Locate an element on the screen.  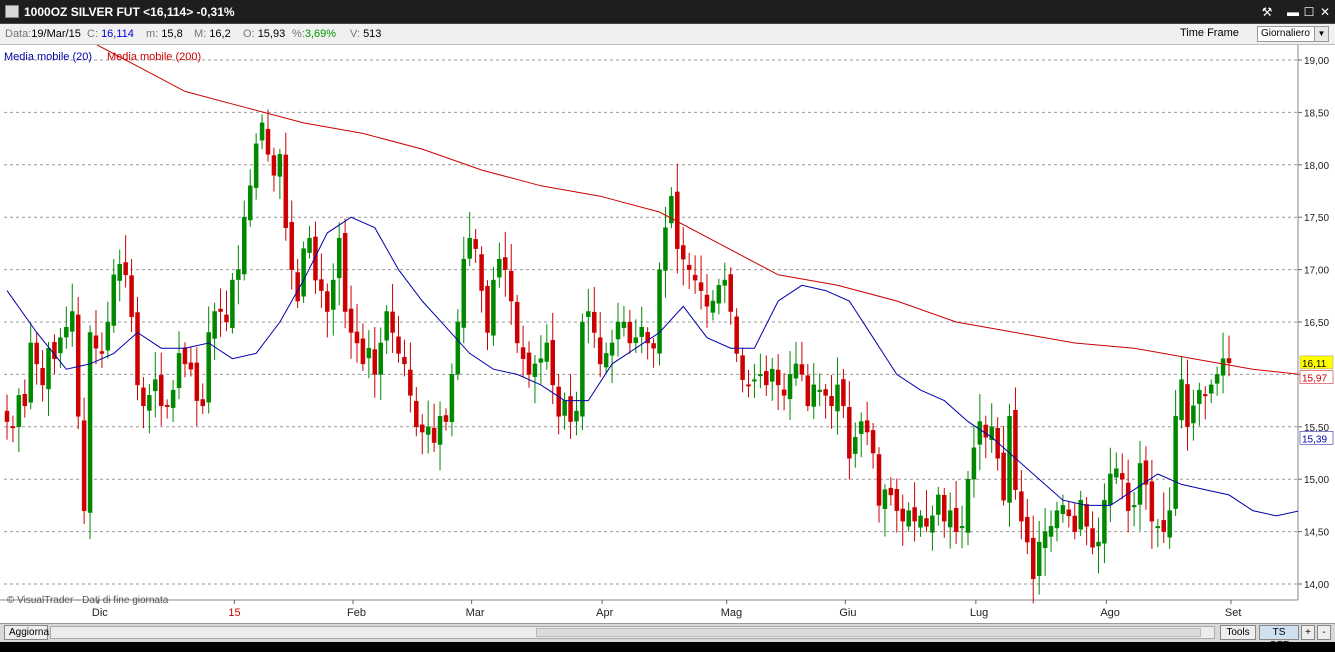
x-tick-label: Mar is located at coordinates (475, 613).